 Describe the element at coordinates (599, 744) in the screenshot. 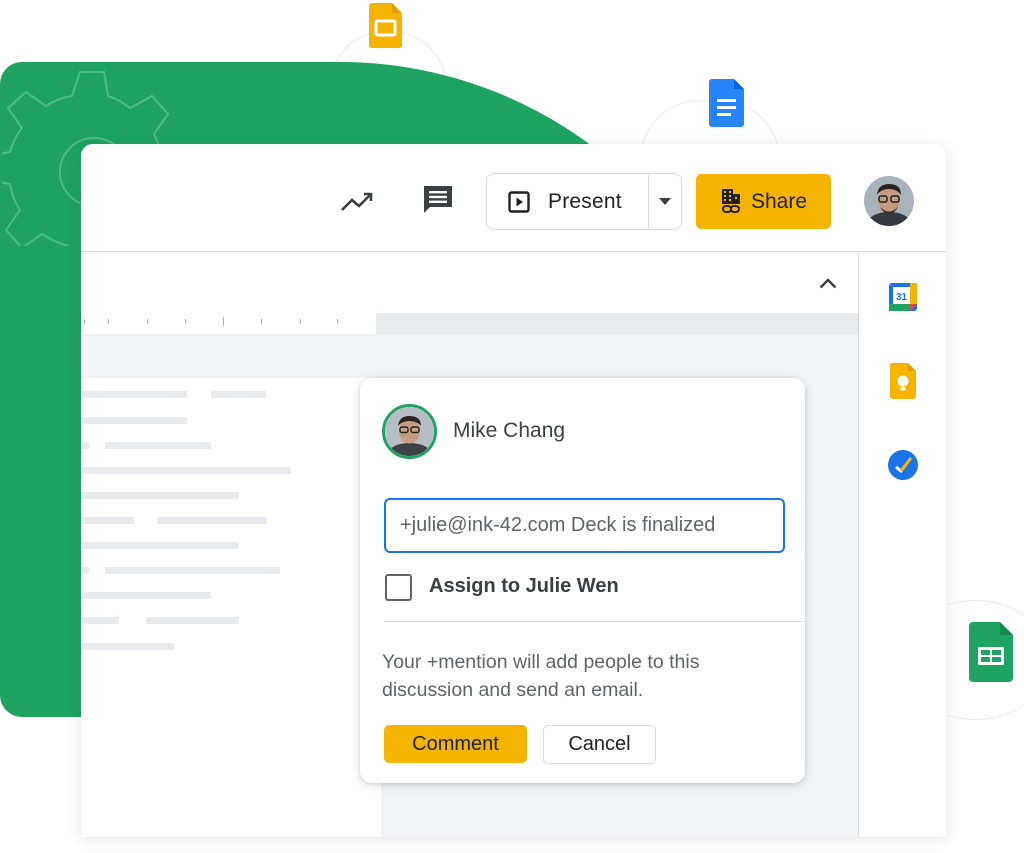

I see `cancel-button: Cancel` at that location.